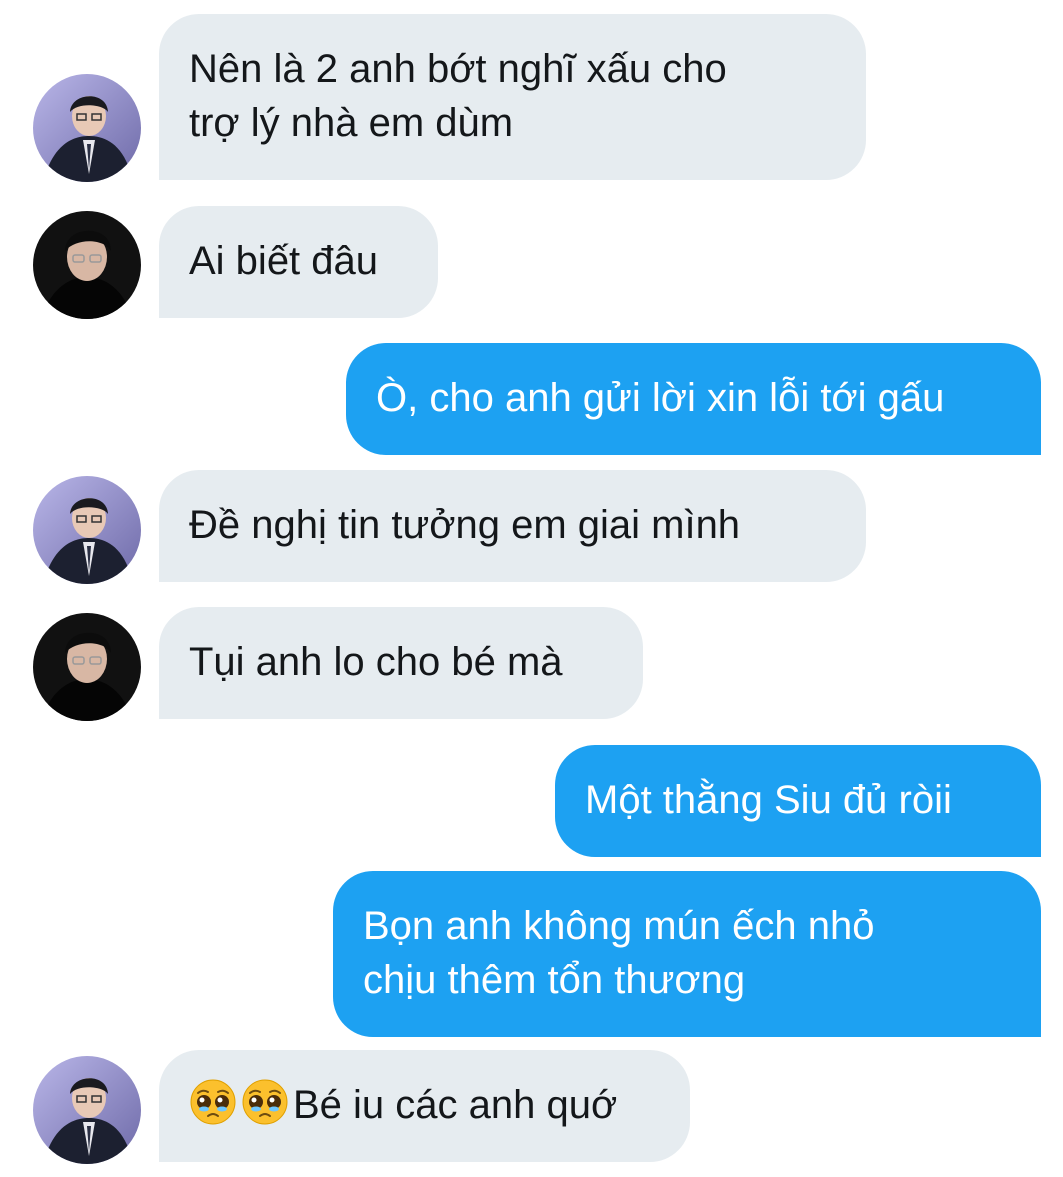 The image size is (1063, 1177). I want to click on message-text-line: trợ lý nhà em dùm, so click(351, 123).